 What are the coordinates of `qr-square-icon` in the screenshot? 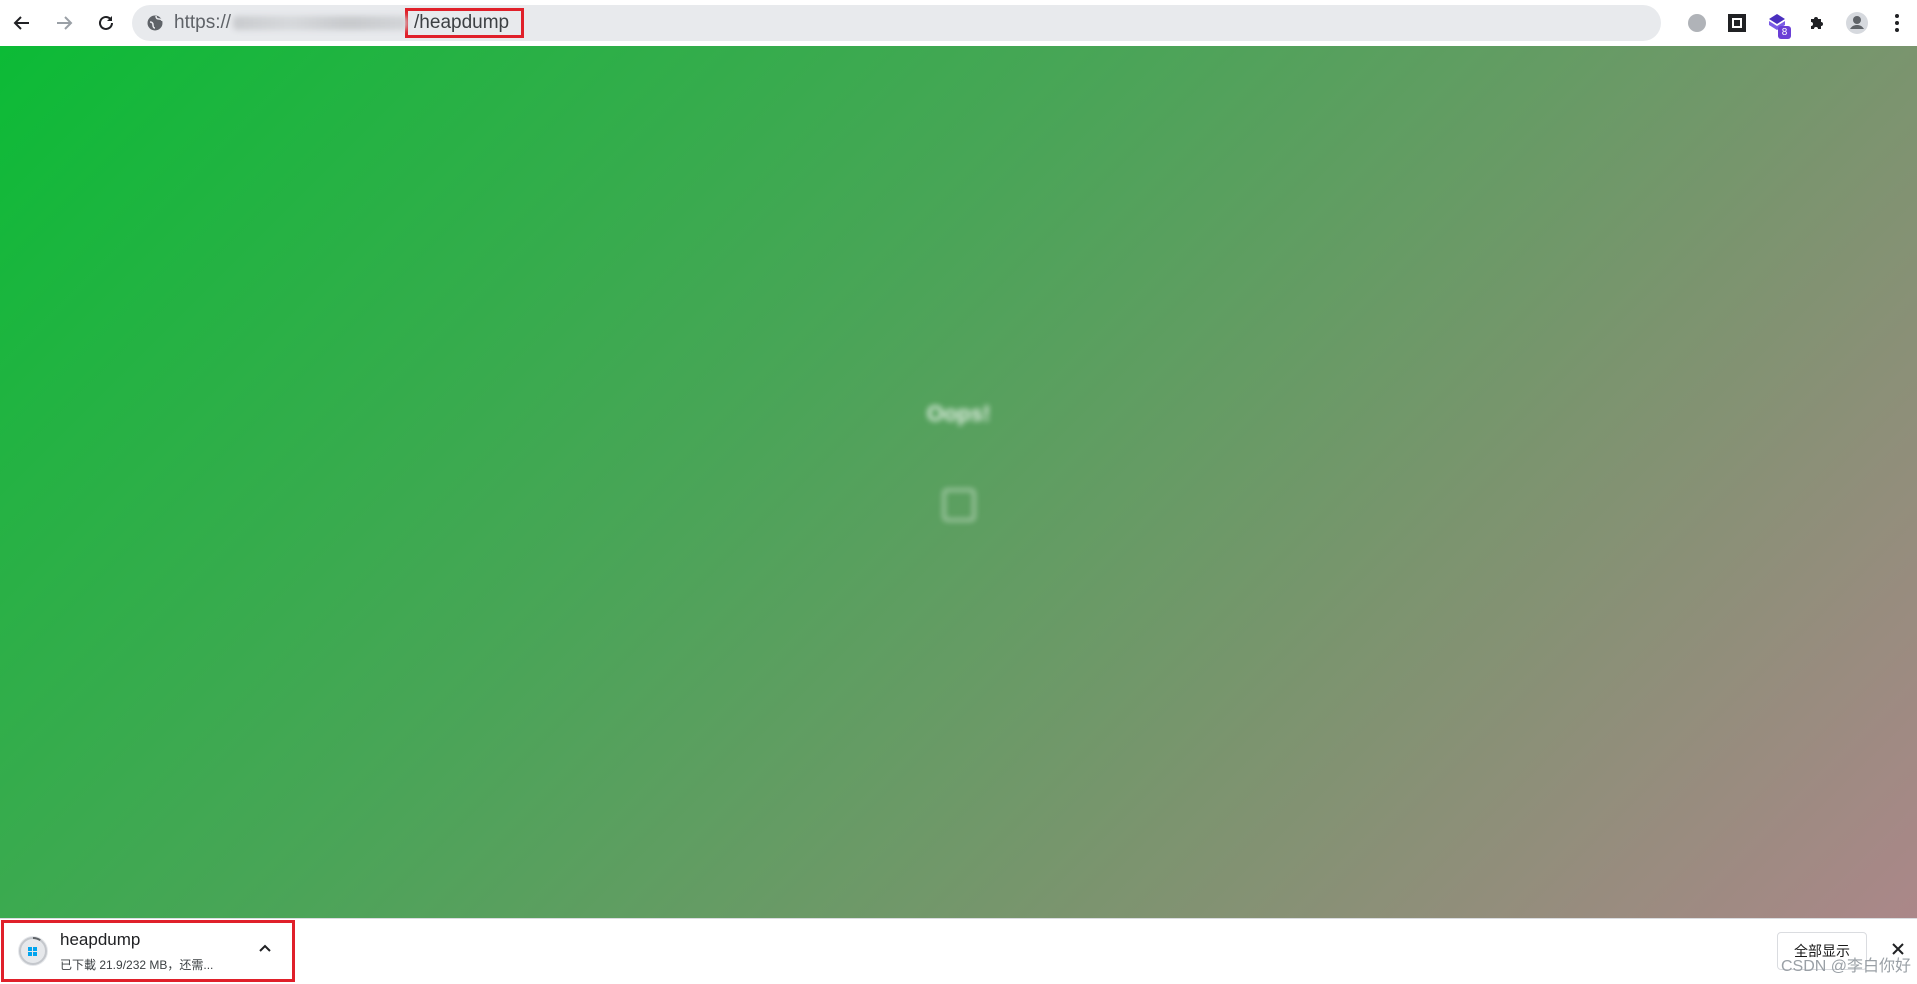 It's located at (1737, 23).